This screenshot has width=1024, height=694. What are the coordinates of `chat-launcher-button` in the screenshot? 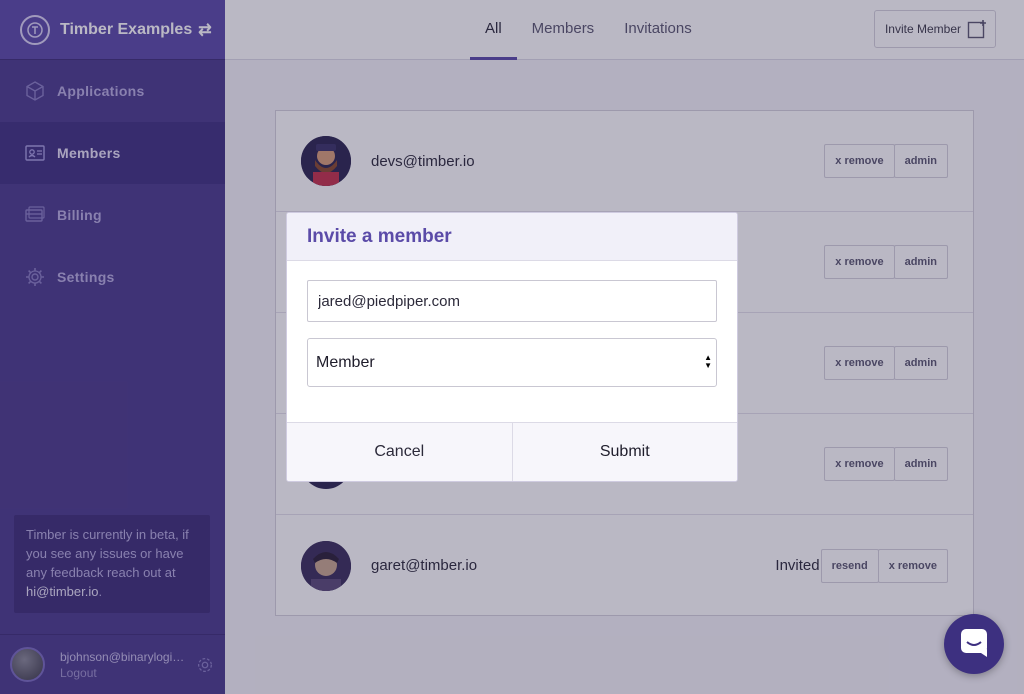 It's located at (974, 644).